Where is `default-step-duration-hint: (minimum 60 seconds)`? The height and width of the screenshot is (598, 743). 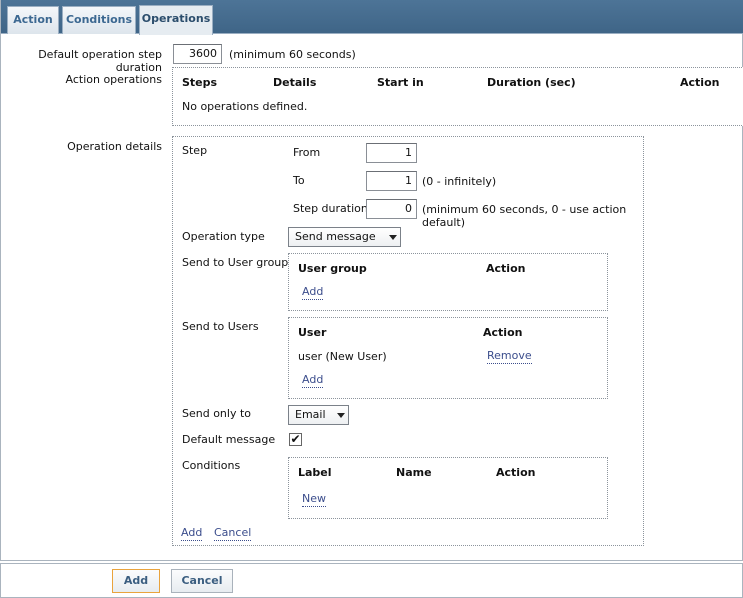 default-step-duration-hint: (minimum 60 seconds) is located at coordinates (292, 54).